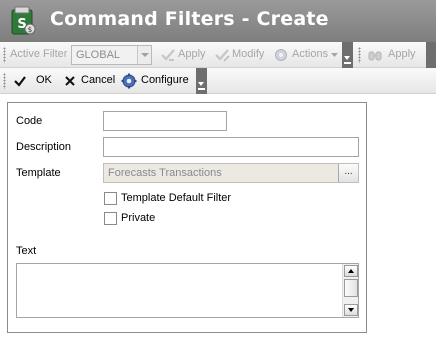 The height and width of the screenshot is (352, 436). What do you see at coordinates (165, 173) in the screenshot?
I see `template-value: Forecasts Transactions` at bounding box center [165, 173].